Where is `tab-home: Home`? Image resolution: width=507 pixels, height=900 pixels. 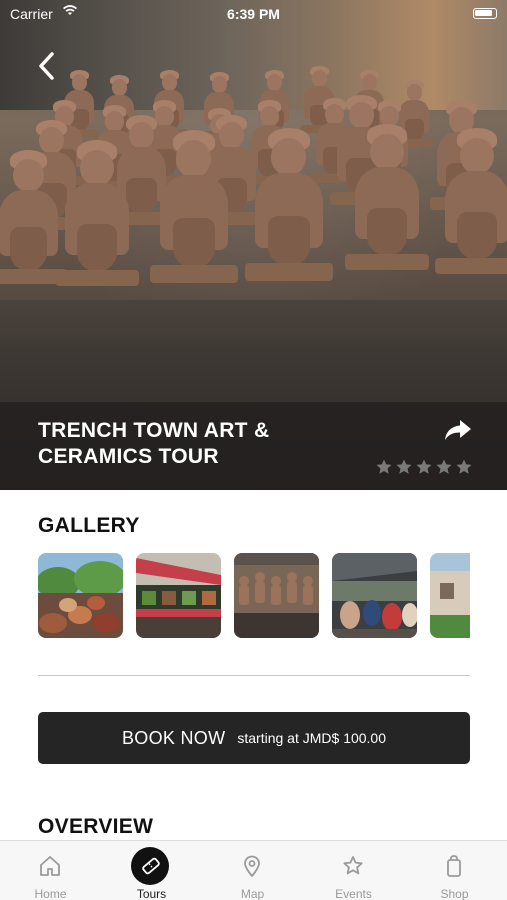
tab-home: Home is located at coordinates (50, 870).